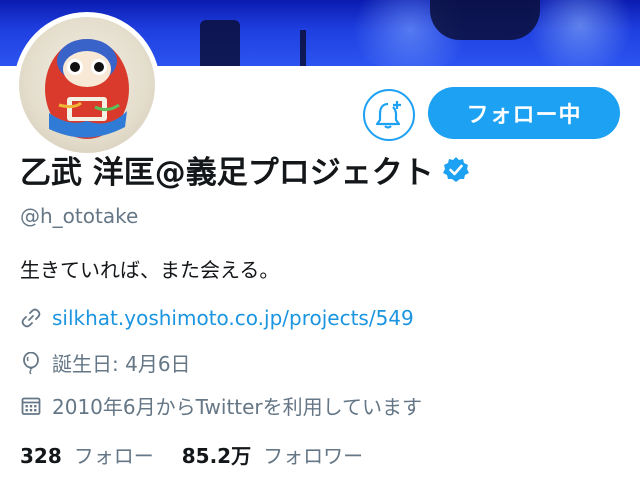 The width and height of the screenshot is (640, 502). I want to click on following-stat: 328 フォロー, so click(87, 454).